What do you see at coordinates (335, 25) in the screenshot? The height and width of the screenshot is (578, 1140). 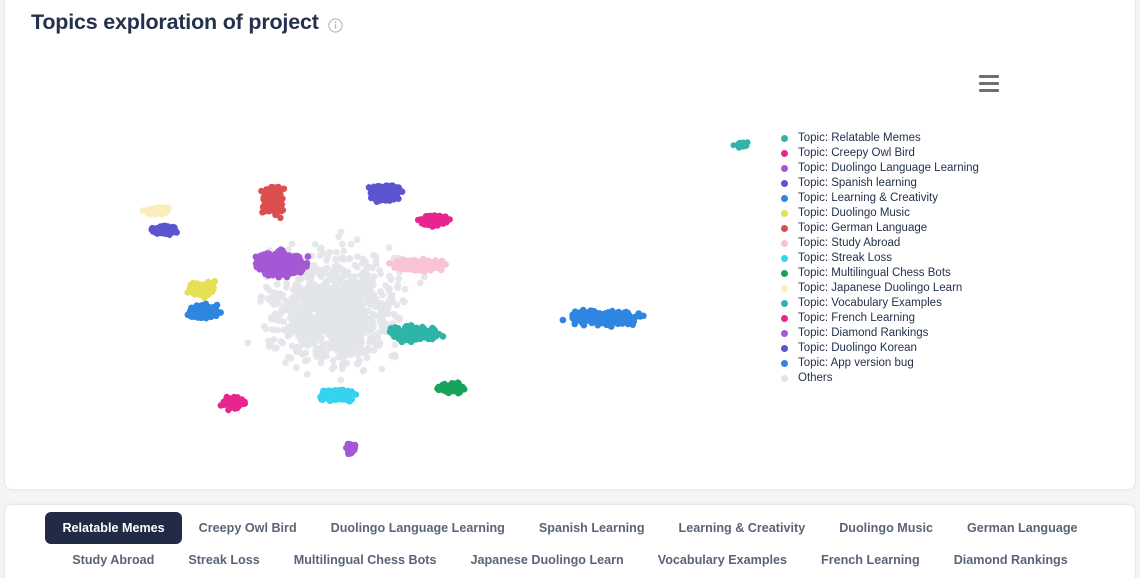 I see `info-circle-icon` at bounding box center [335, 25].